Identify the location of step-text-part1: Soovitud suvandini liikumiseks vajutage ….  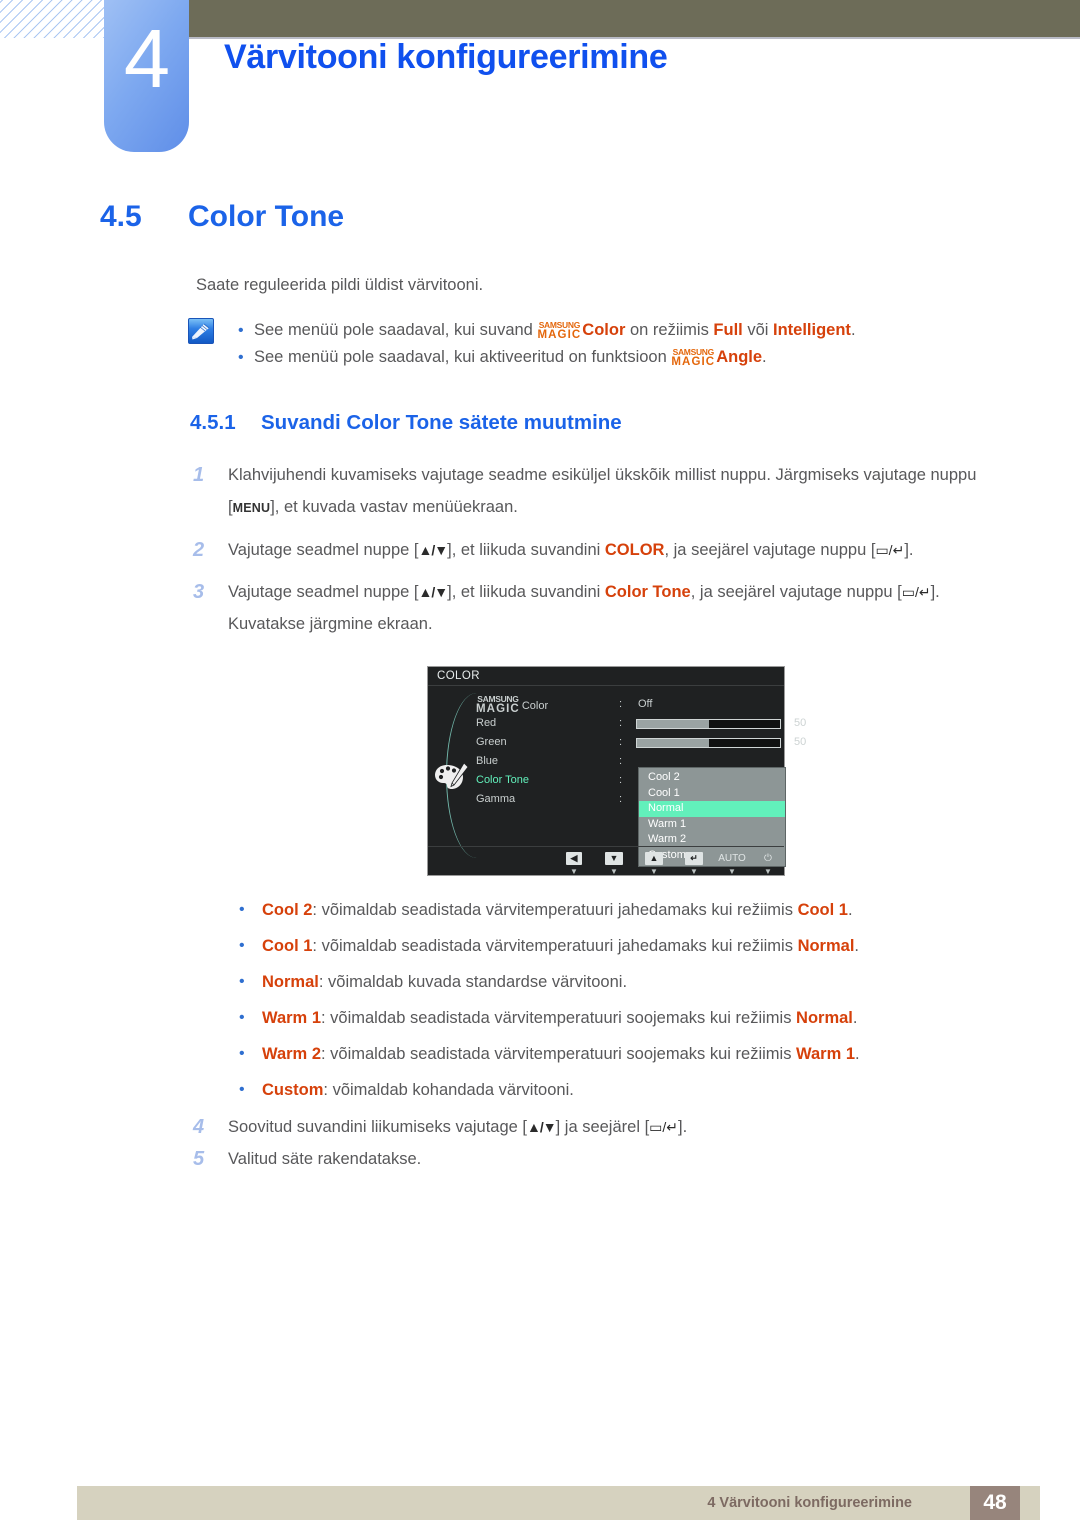
(377, 1127).